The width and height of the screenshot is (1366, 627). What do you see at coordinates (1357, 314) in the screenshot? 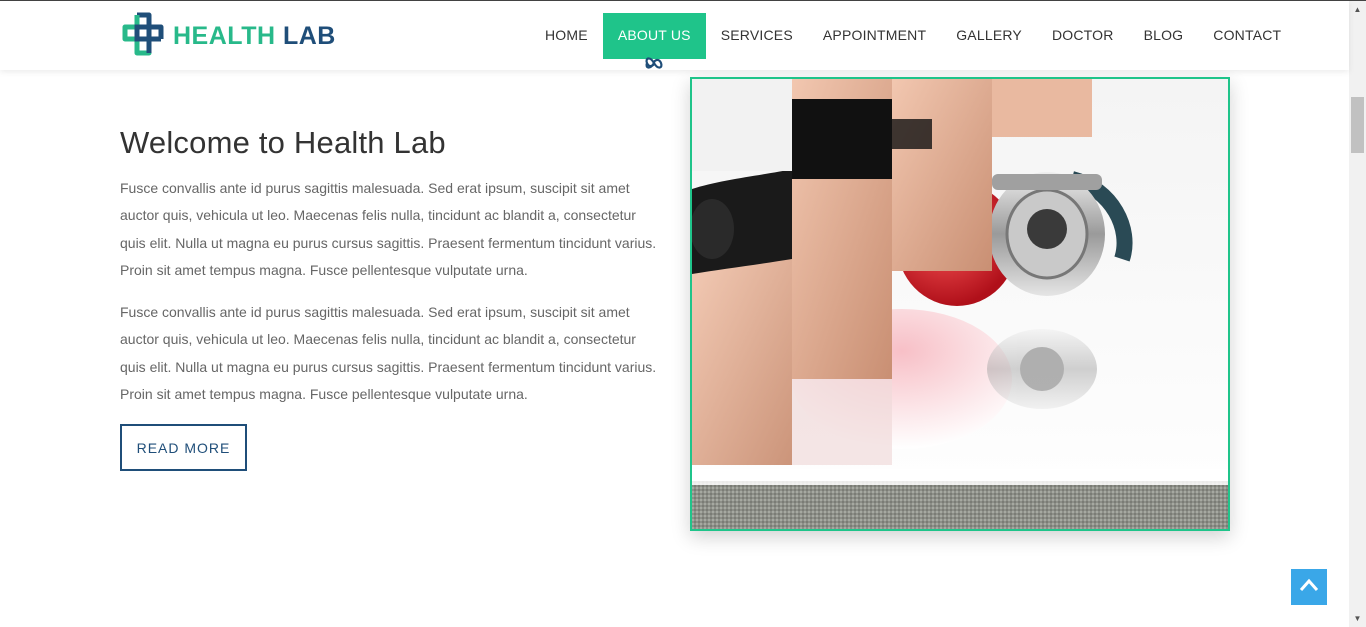
I see `page-scrollbar: ▲ ▼` at bounding box center [1357, 314].